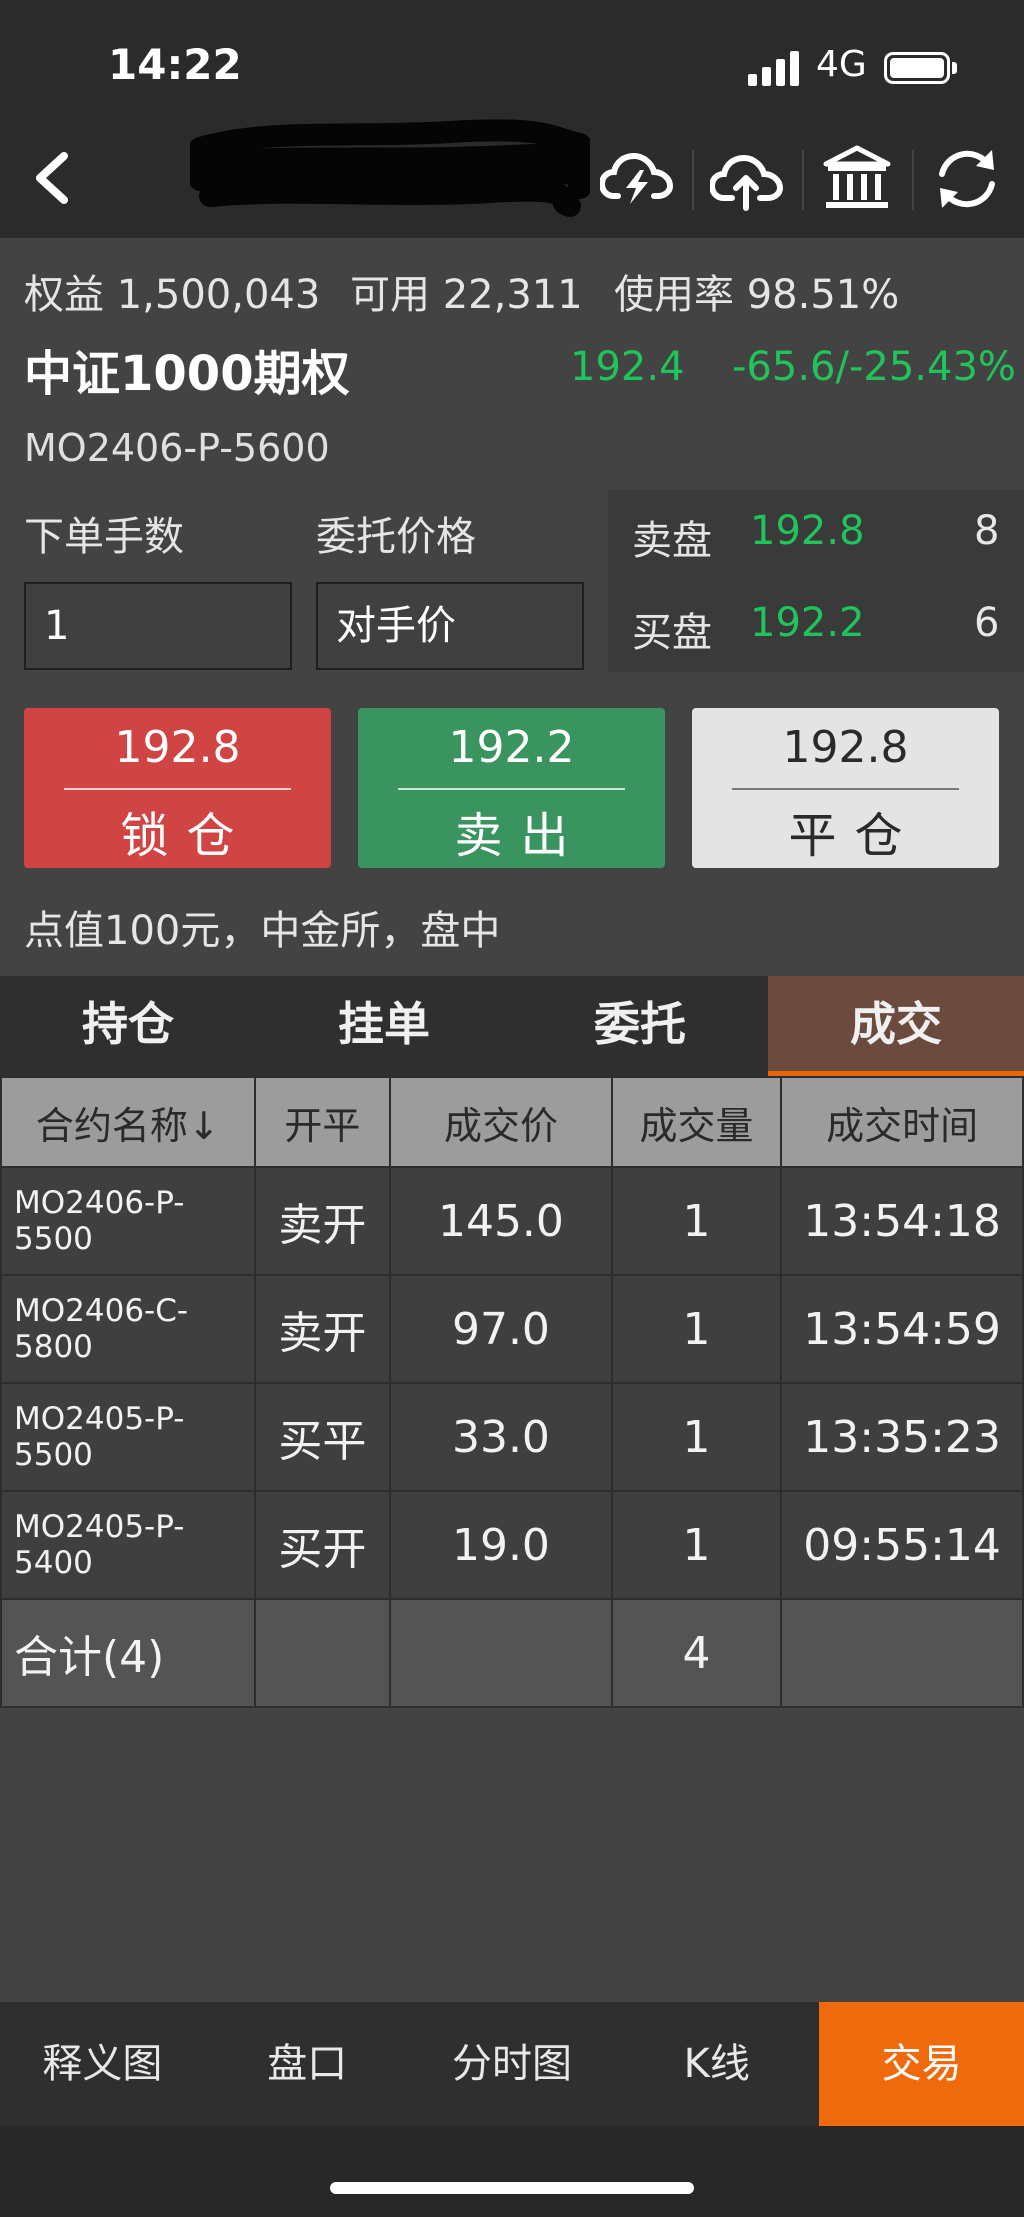 The height and width of the screenshot is (2217, 1024). What do you see at coordinates (511, 747) in the screenshot?
I see `sell-price: 192.2` at bounding box center [511, 747].